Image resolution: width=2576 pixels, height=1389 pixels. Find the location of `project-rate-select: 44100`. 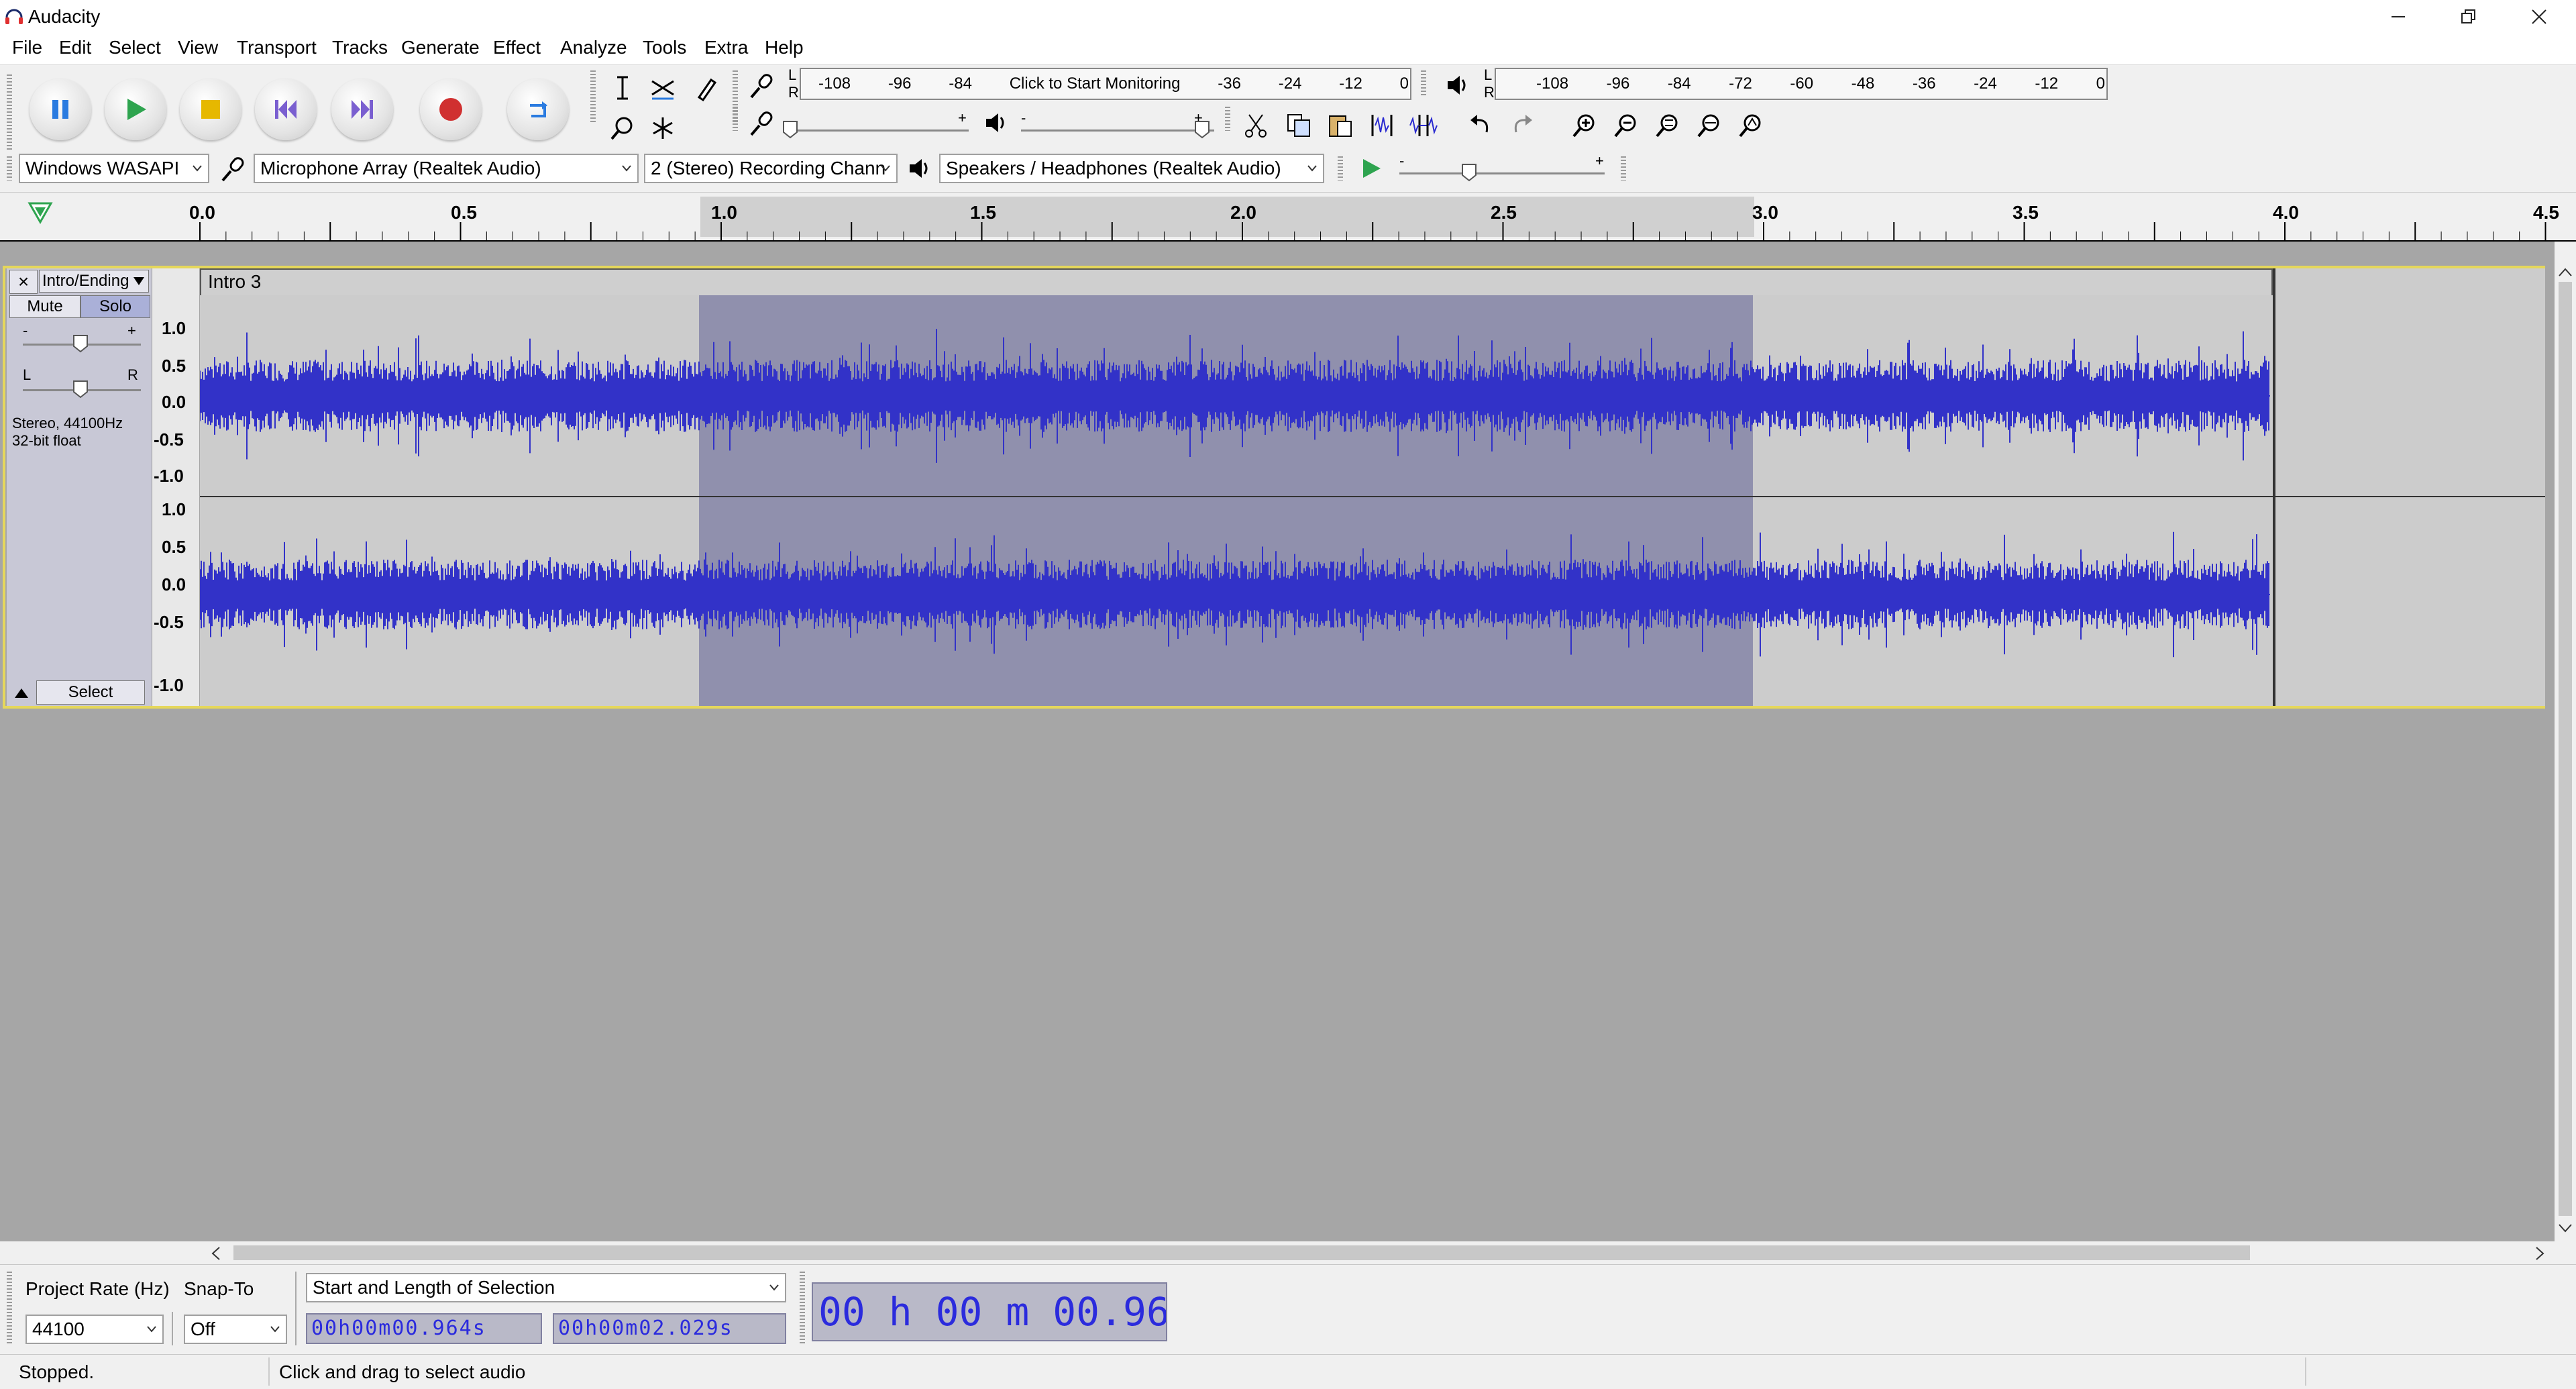

project-rate-select: 44100 is located at coordinates (94, 1330).